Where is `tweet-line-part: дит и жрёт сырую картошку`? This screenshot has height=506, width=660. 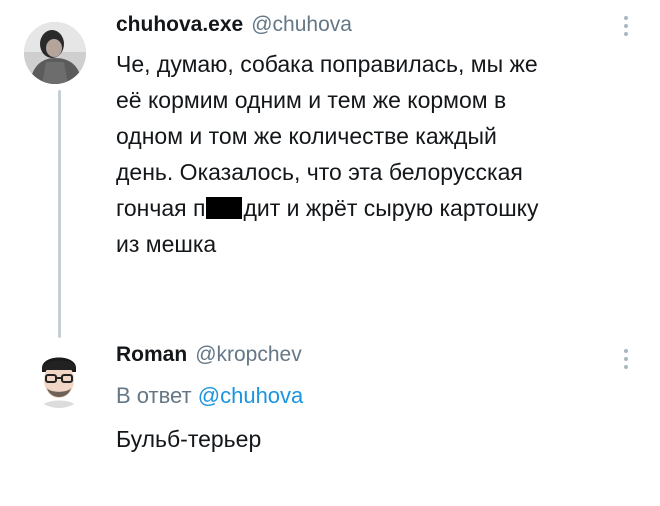
tweet-line-part: дит и жрёт сырую картошку is located at coordinates (391, 208).